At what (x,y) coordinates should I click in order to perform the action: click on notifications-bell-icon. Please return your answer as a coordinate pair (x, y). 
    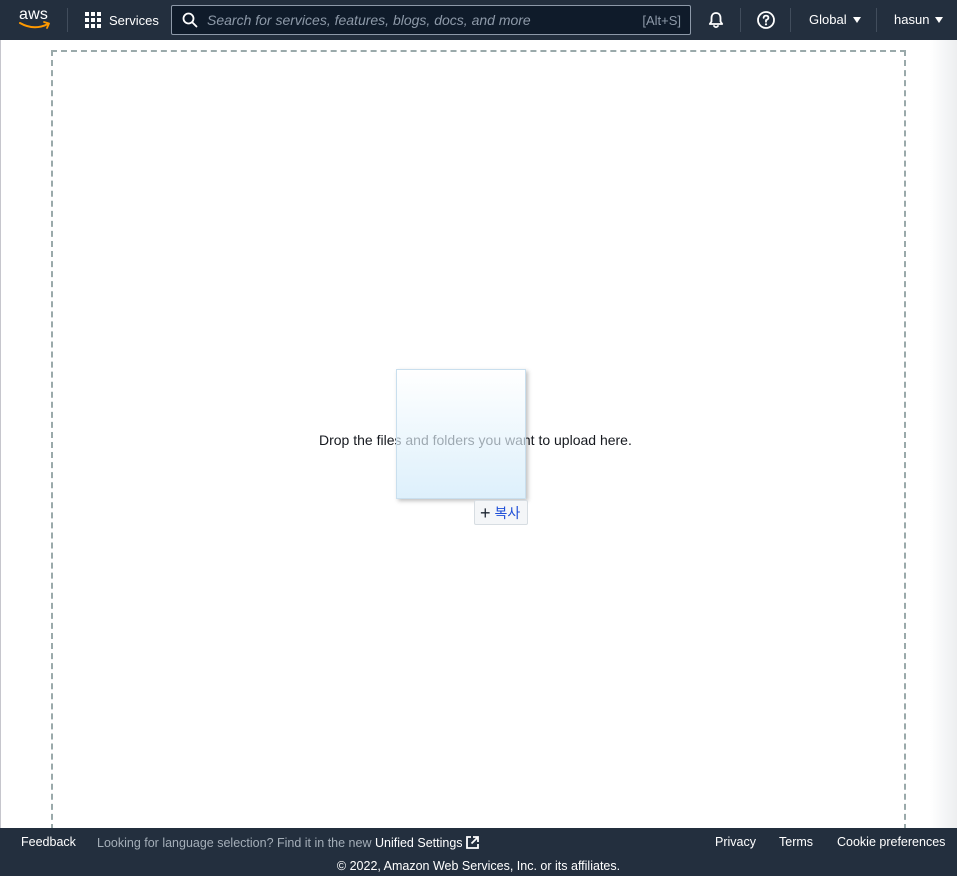
    Looking at the image, I should click on (716, 20).